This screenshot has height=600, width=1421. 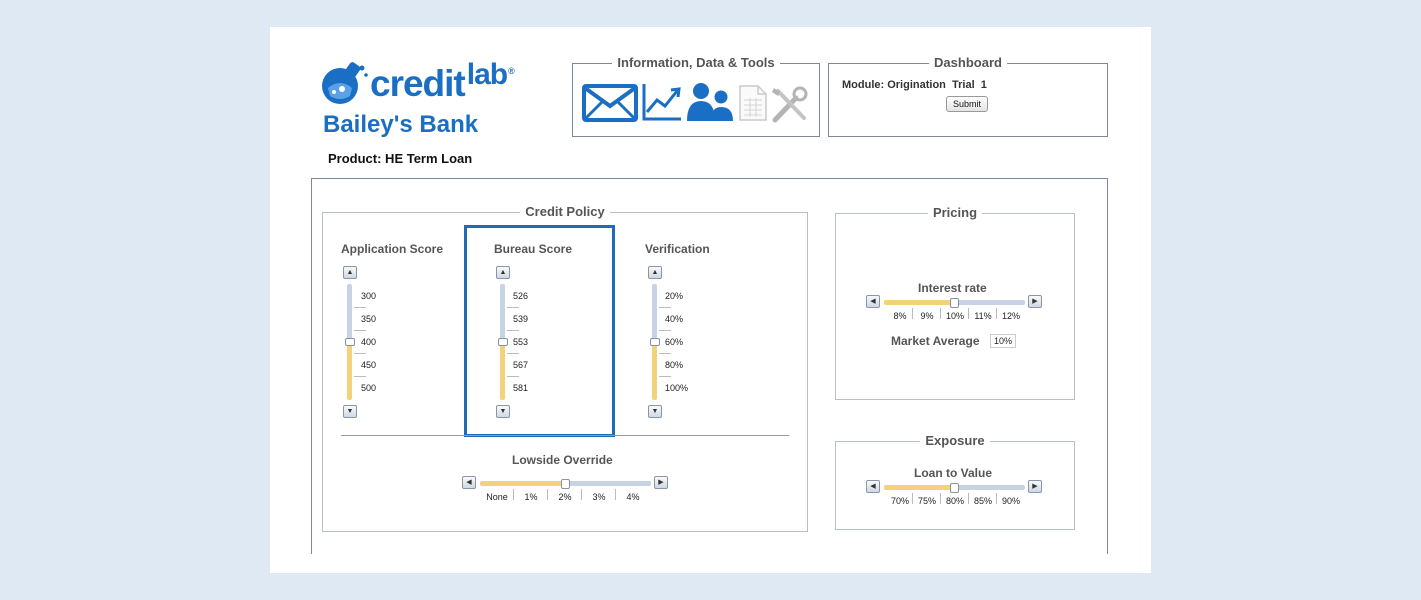 I want to click on verification-title: Verification, so click(x=677, y=249).